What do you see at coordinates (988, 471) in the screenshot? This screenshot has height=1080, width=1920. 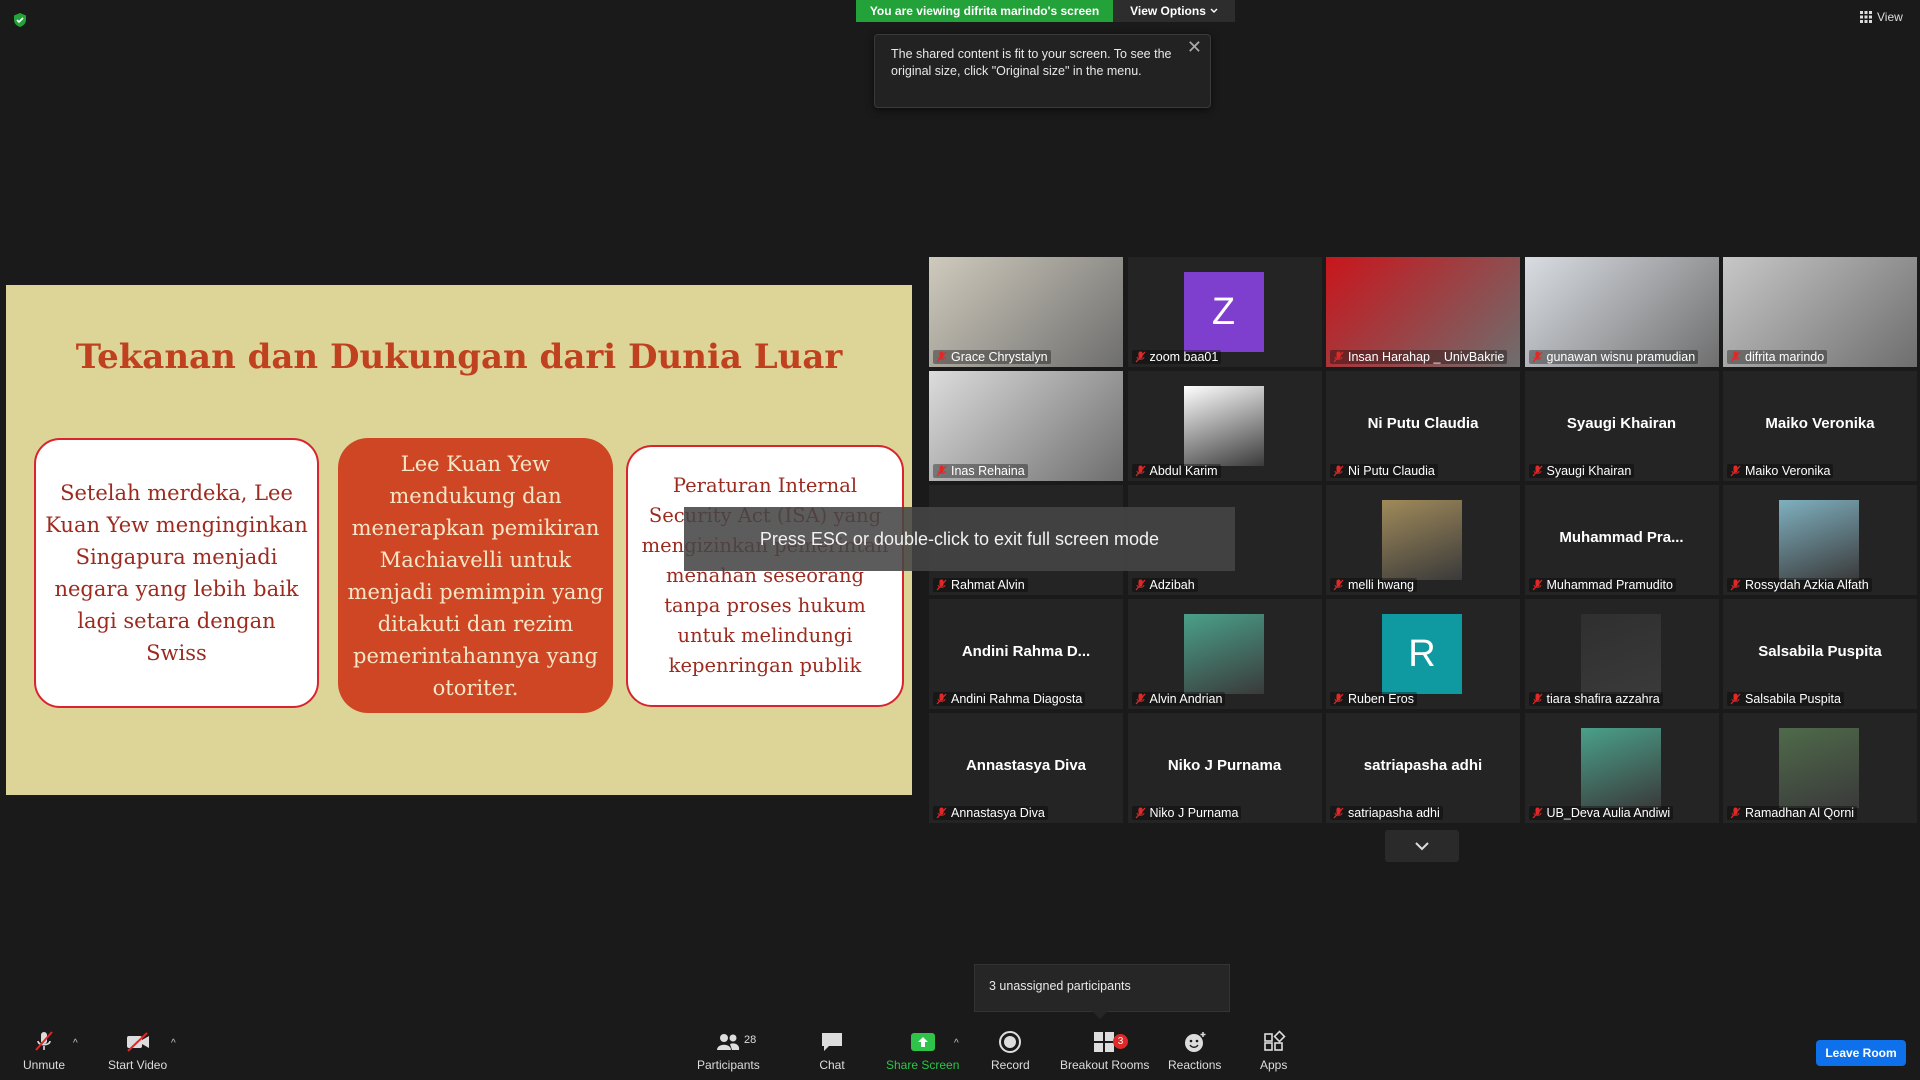 I see `participant-name: Inas Rehaina` at bounding box center [988, 471].